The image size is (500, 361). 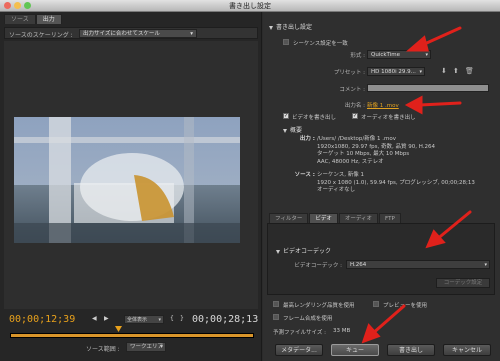 I want to click on video-codec-label: ビデオコーデック :, so click(x=318, y=266).